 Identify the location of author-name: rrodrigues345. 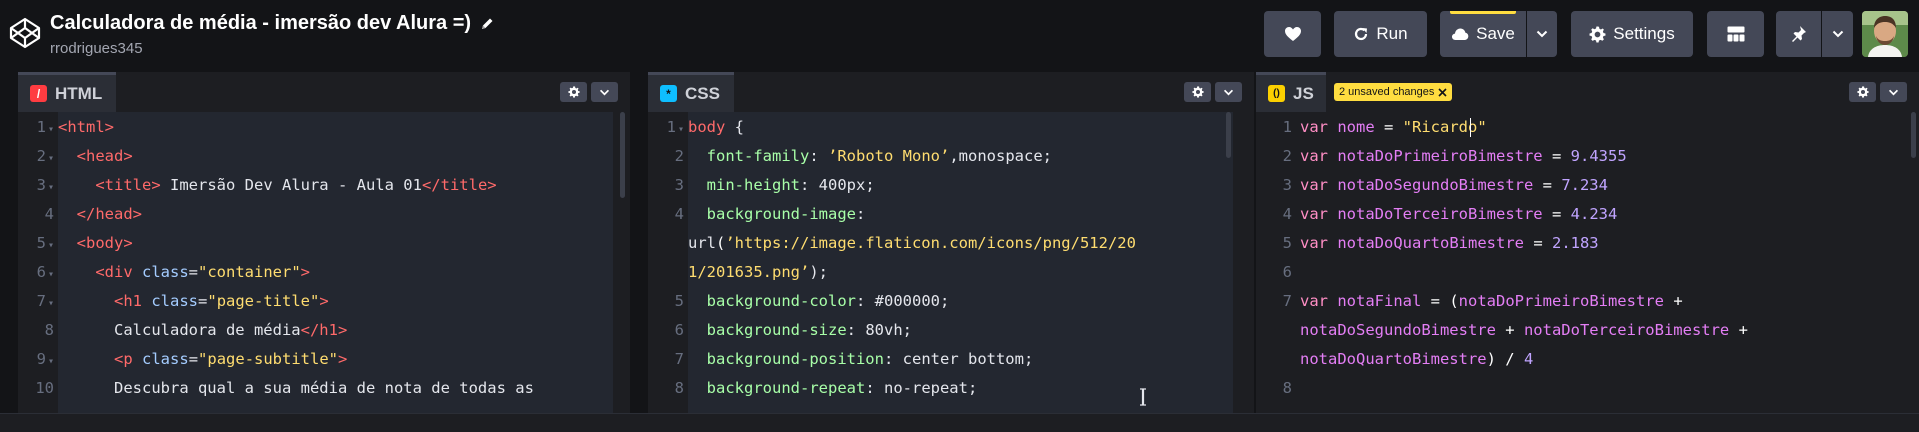
(96, 48).